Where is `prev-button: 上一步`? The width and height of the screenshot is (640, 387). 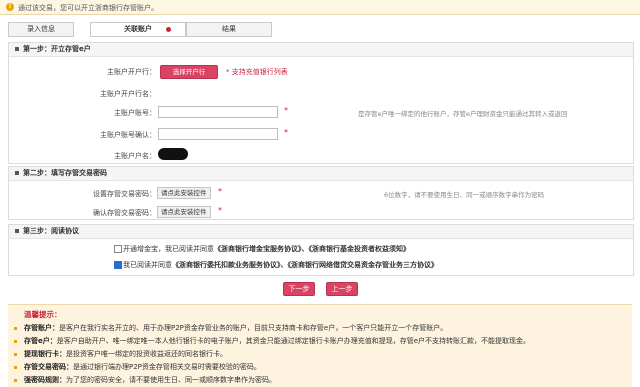
prev-button: 上一步 is located at coordinates (342, 289).